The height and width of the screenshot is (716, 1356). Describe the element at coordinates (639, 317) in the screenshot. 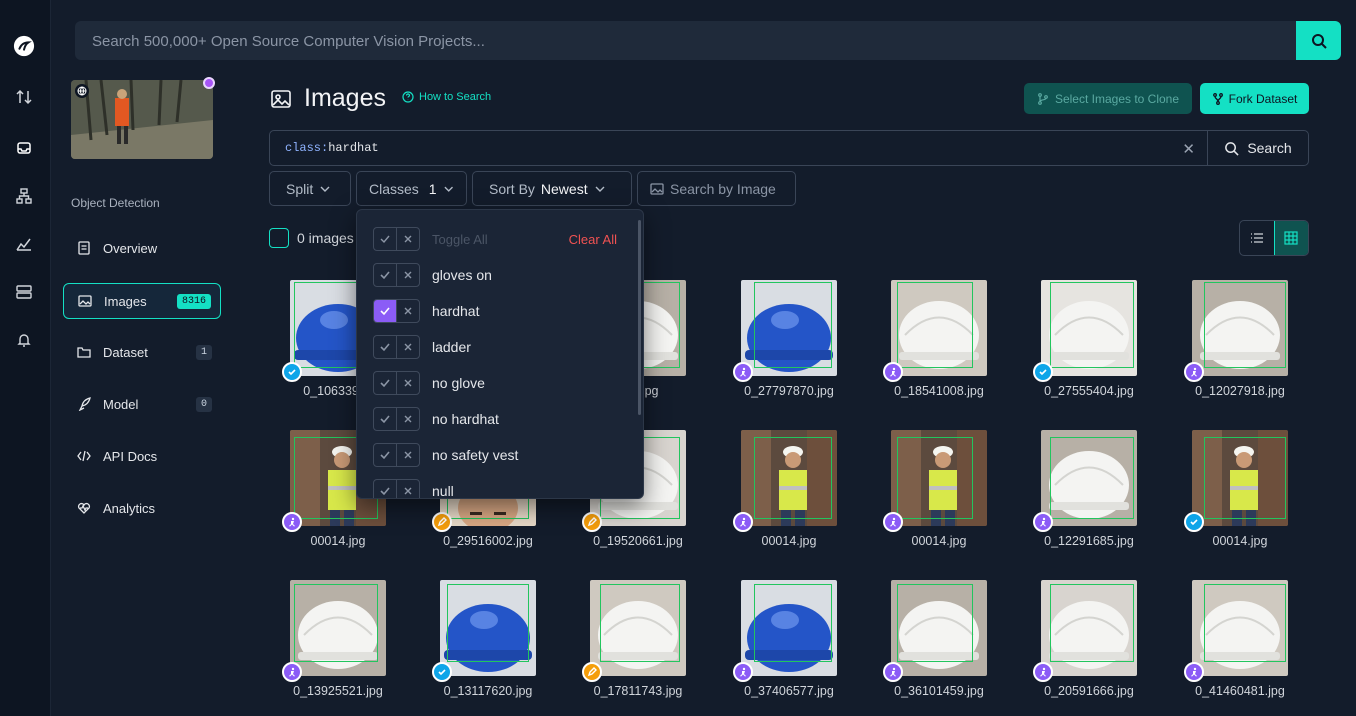

I see `dropdown-scrollbar` at that location.